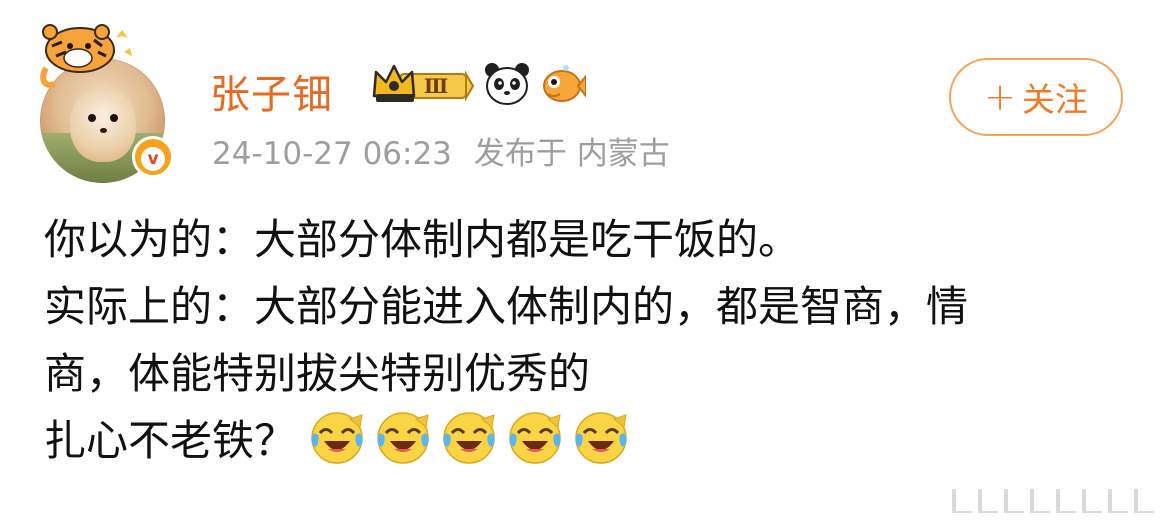 The width and height of the screenshot is (1170, 523). Describe the element at coordinates (271, 91) in the screenshot. I see `username: 张子钿` at that location.